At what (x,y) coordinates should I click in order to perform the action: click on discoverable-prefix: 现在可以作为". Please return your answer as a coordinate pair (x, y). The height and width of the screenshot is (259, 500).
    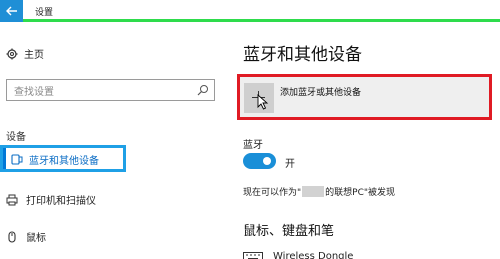
    Looking at the image, I should click on (272, 193).